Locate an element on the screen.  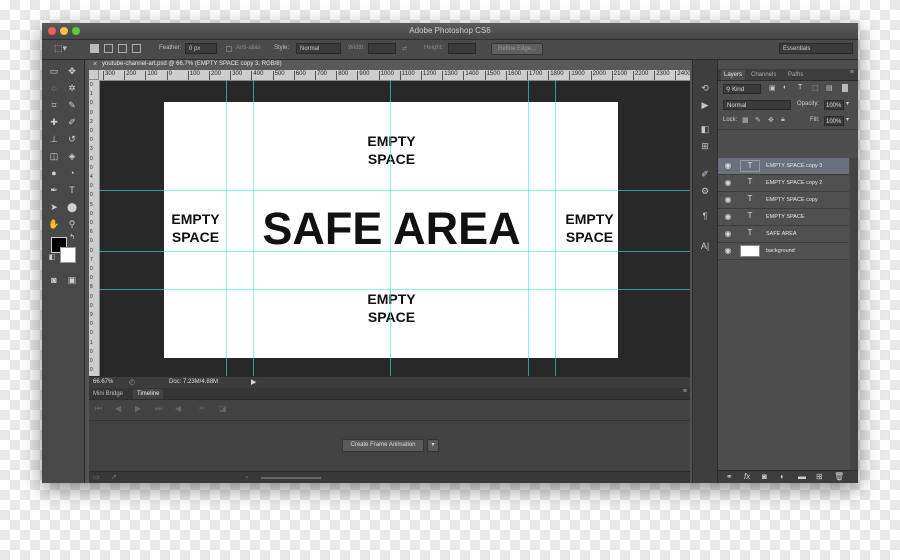
transition-icon: ◪ is located at coordinates (223, 408).